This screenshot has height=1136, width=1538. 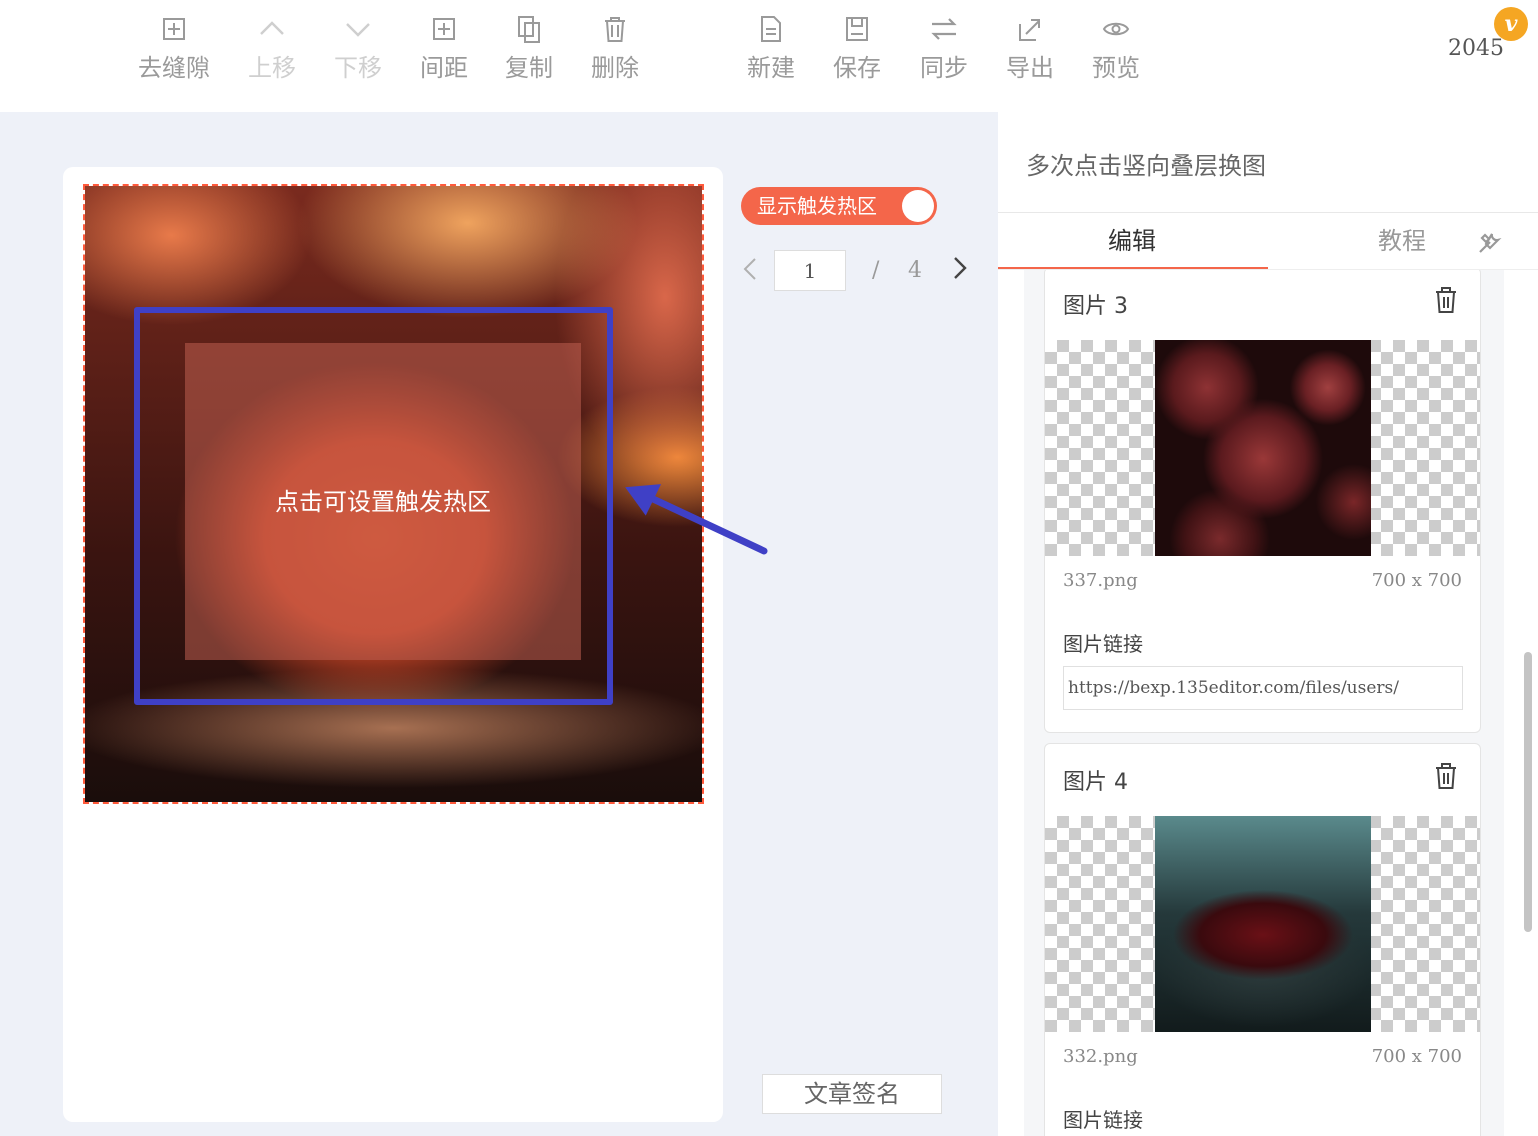 What do you see at coordinates (944, 68) in the screenshot?
I see `sync-label: 同步` at bounding box center [944, 68].